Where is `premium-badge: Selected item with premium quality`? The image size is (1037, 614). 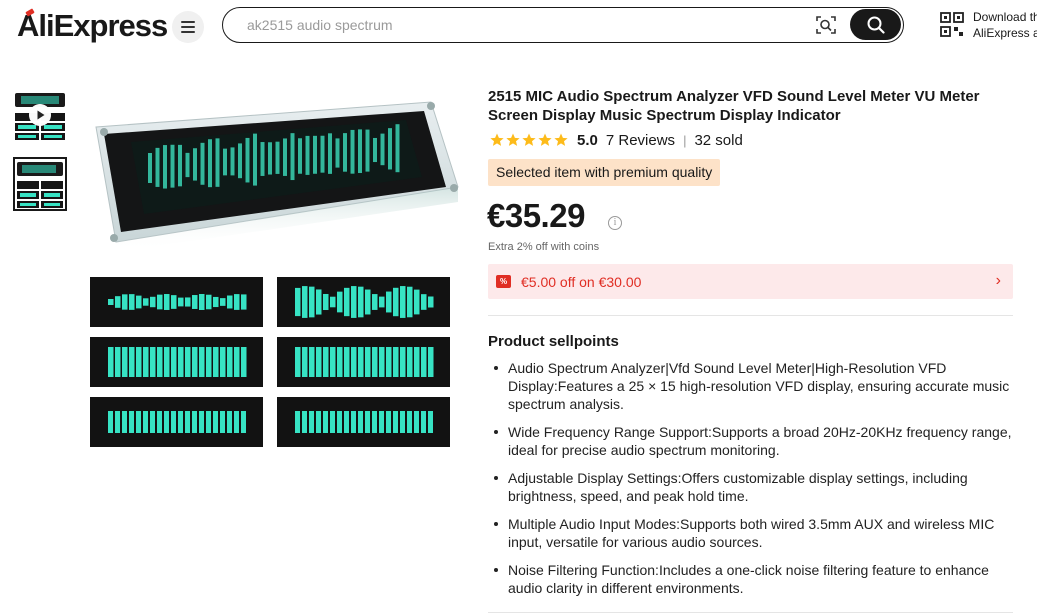 premium-badge: Selected item with premium quality is located at coordinates (604, 172).